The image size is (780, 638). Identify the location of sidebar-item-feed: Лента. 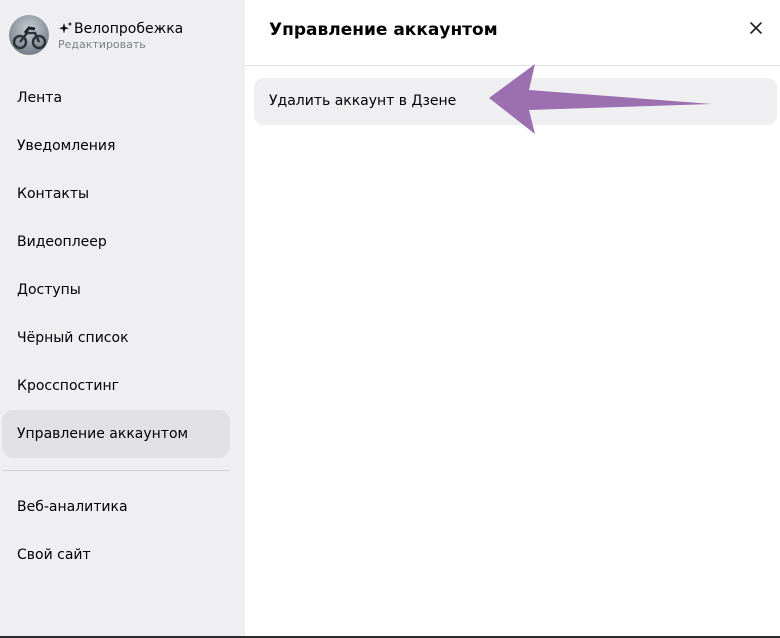
(116, 98).